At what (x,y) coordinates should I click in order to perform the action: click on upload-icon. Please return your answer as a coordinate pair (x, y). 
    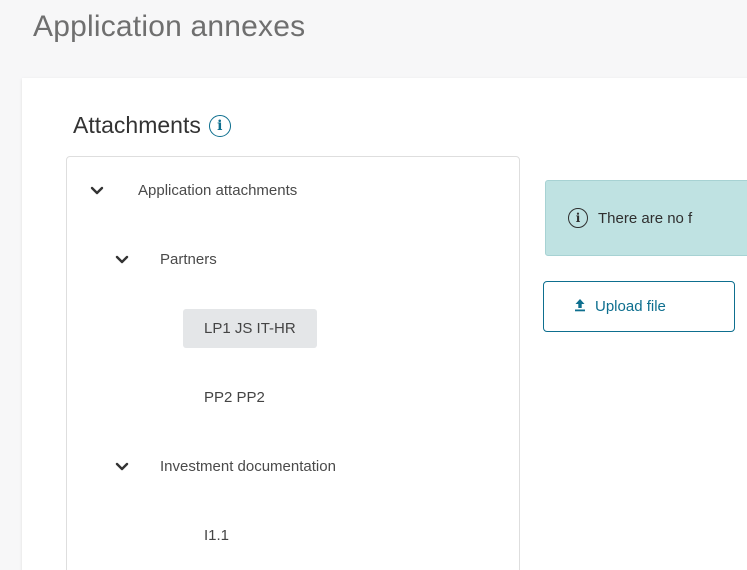
    Looking at the image, I should click on (580, 307).